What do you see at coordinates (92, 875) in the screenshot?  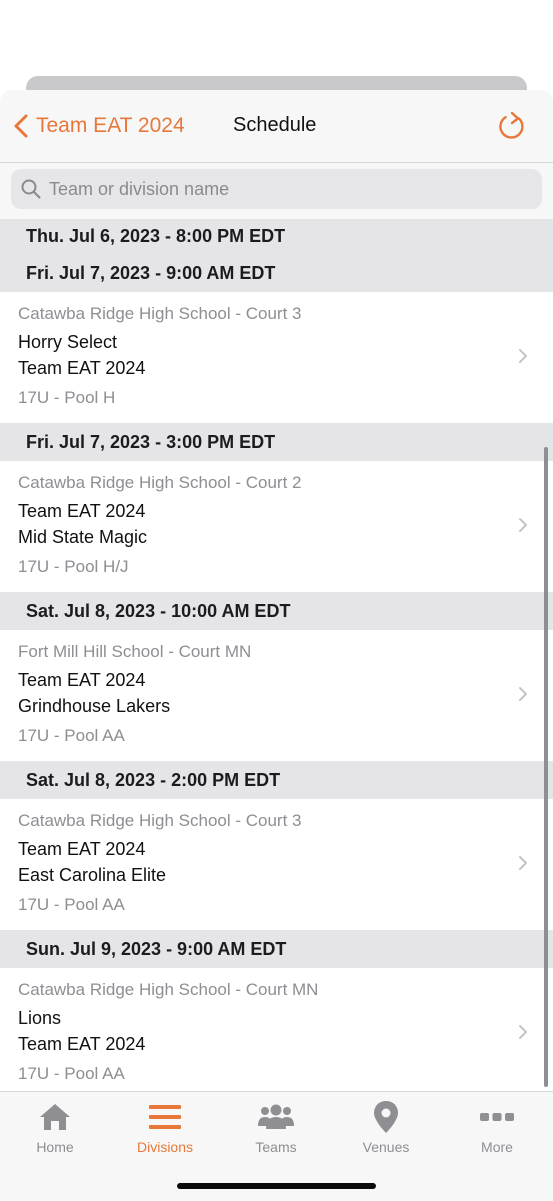 I see `game-team-2: East Carolina Elite` at bounding box center [92, 875].